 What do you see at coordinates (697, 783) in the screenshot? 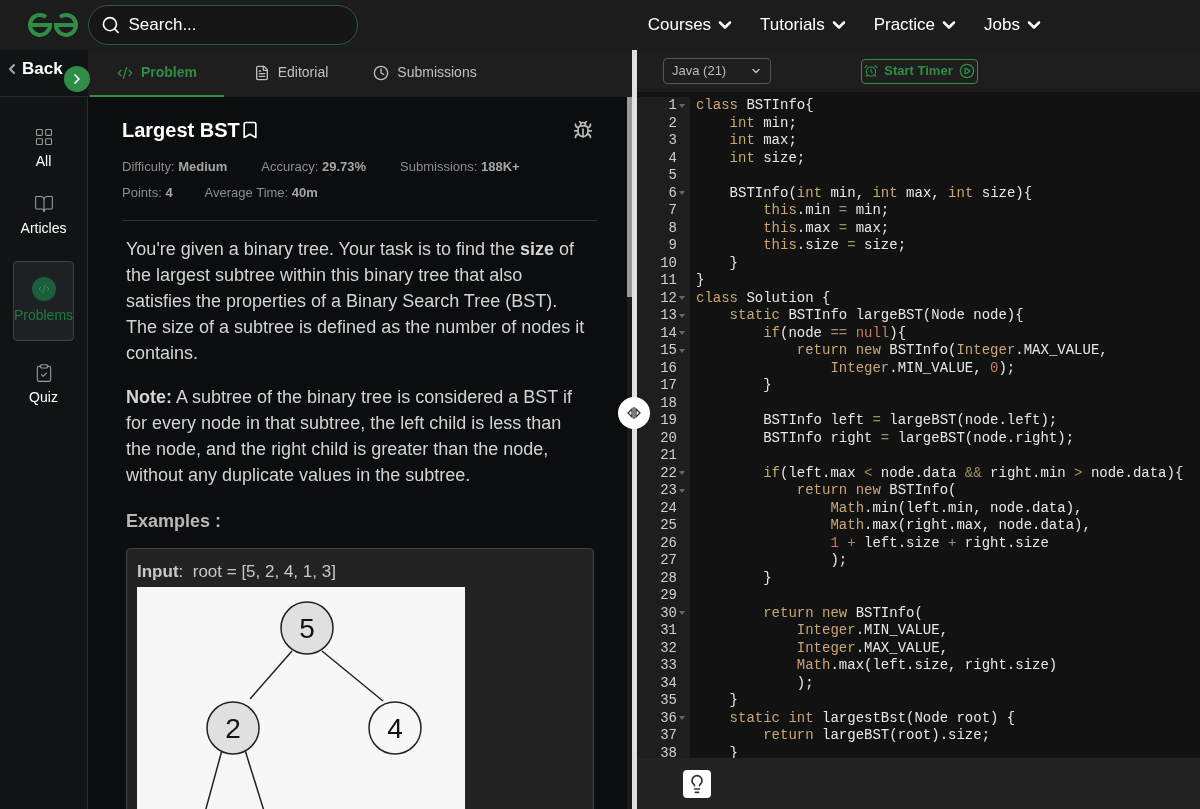
I see `hint-button` at bounding box center [697, 783].